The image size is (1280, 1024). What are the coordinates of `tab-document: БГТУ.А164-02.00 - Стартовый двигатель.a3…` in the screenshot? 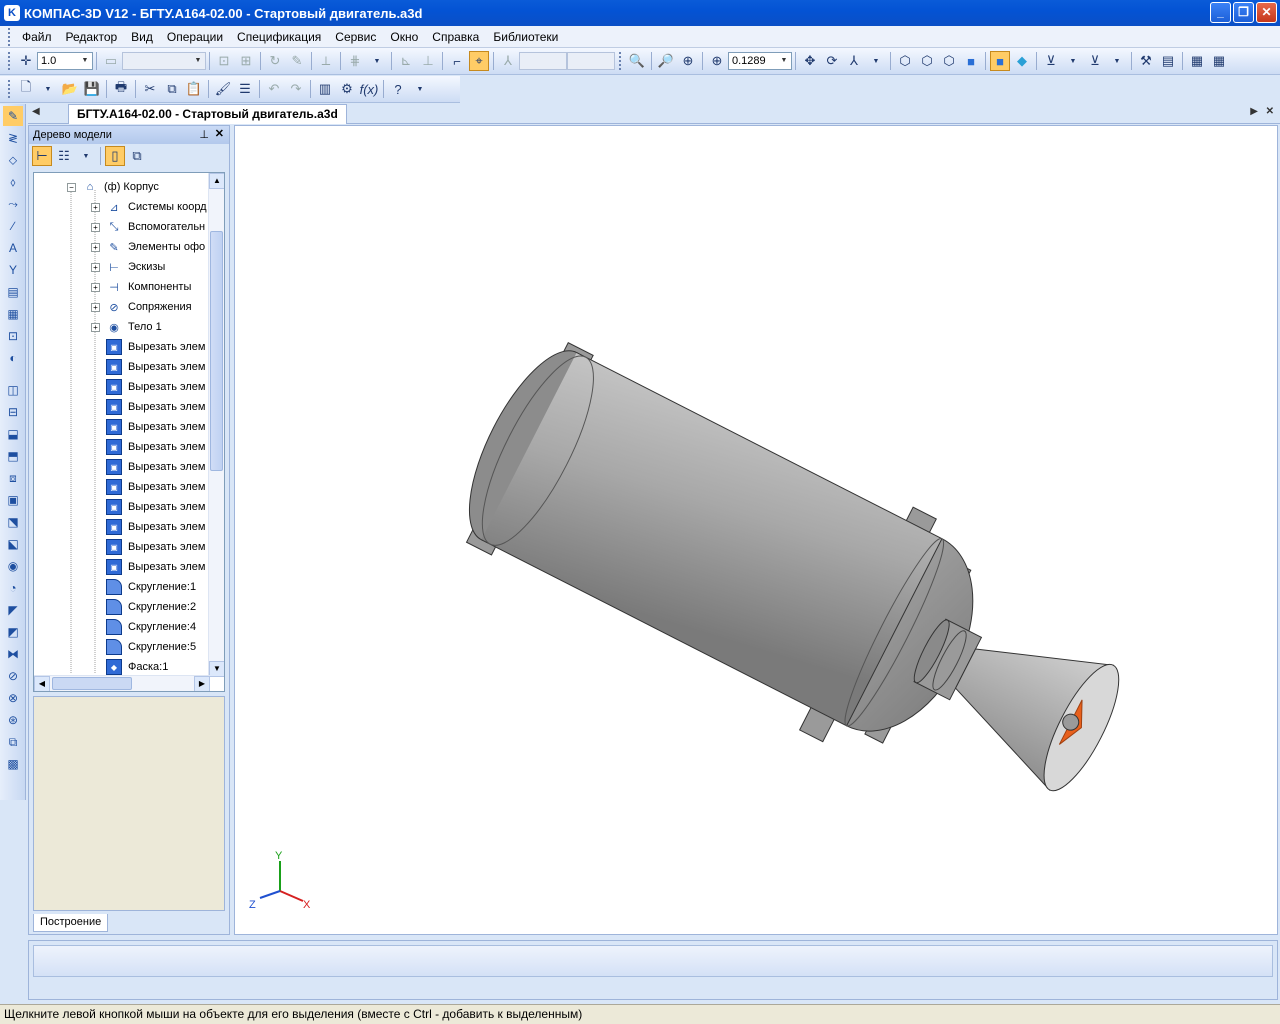 It's located at (207, 114).